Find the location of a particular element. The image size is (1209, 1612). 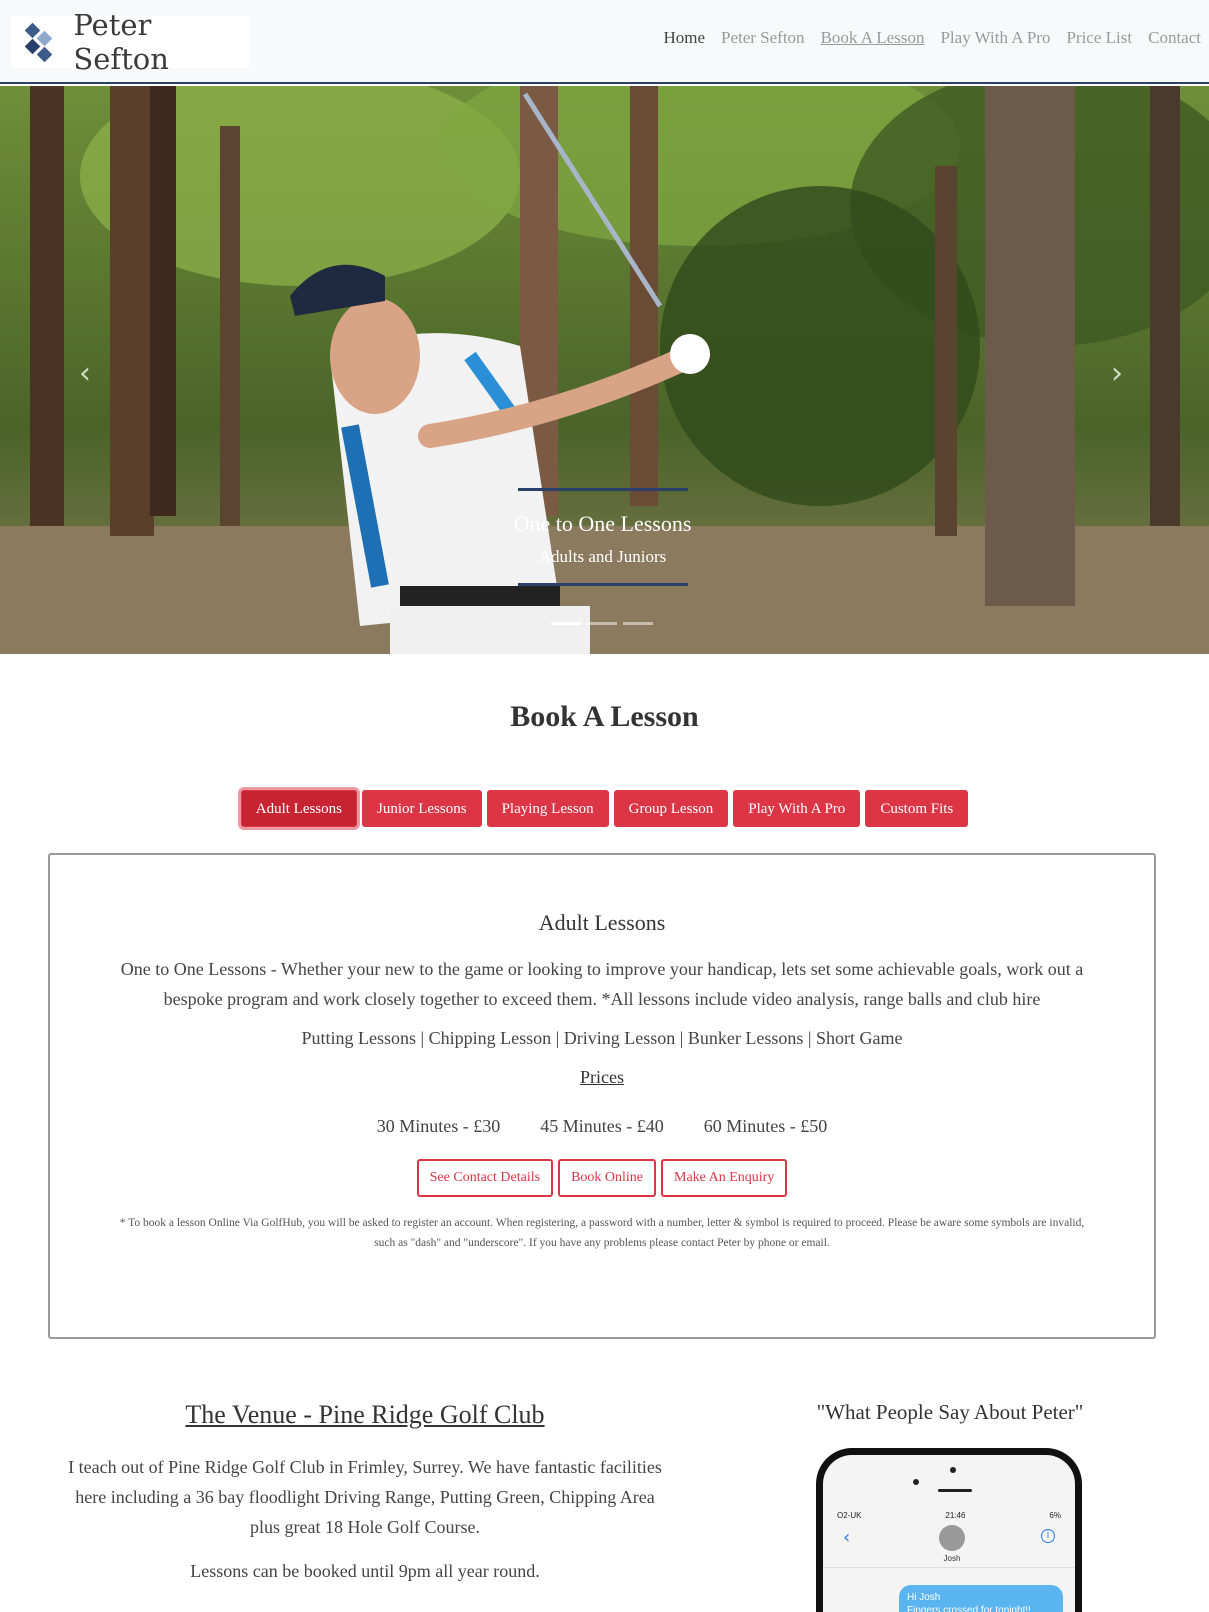

message-bubble: Hi Josh Fingers crossed for tonight!! is located at coordinates (981, 1598).